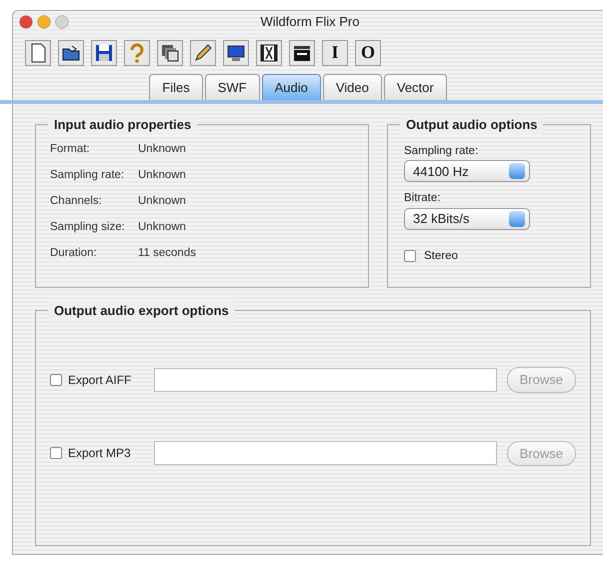 This screenshot has height=569, width=603. I want to click on tab: SWF, so click(232, 87).